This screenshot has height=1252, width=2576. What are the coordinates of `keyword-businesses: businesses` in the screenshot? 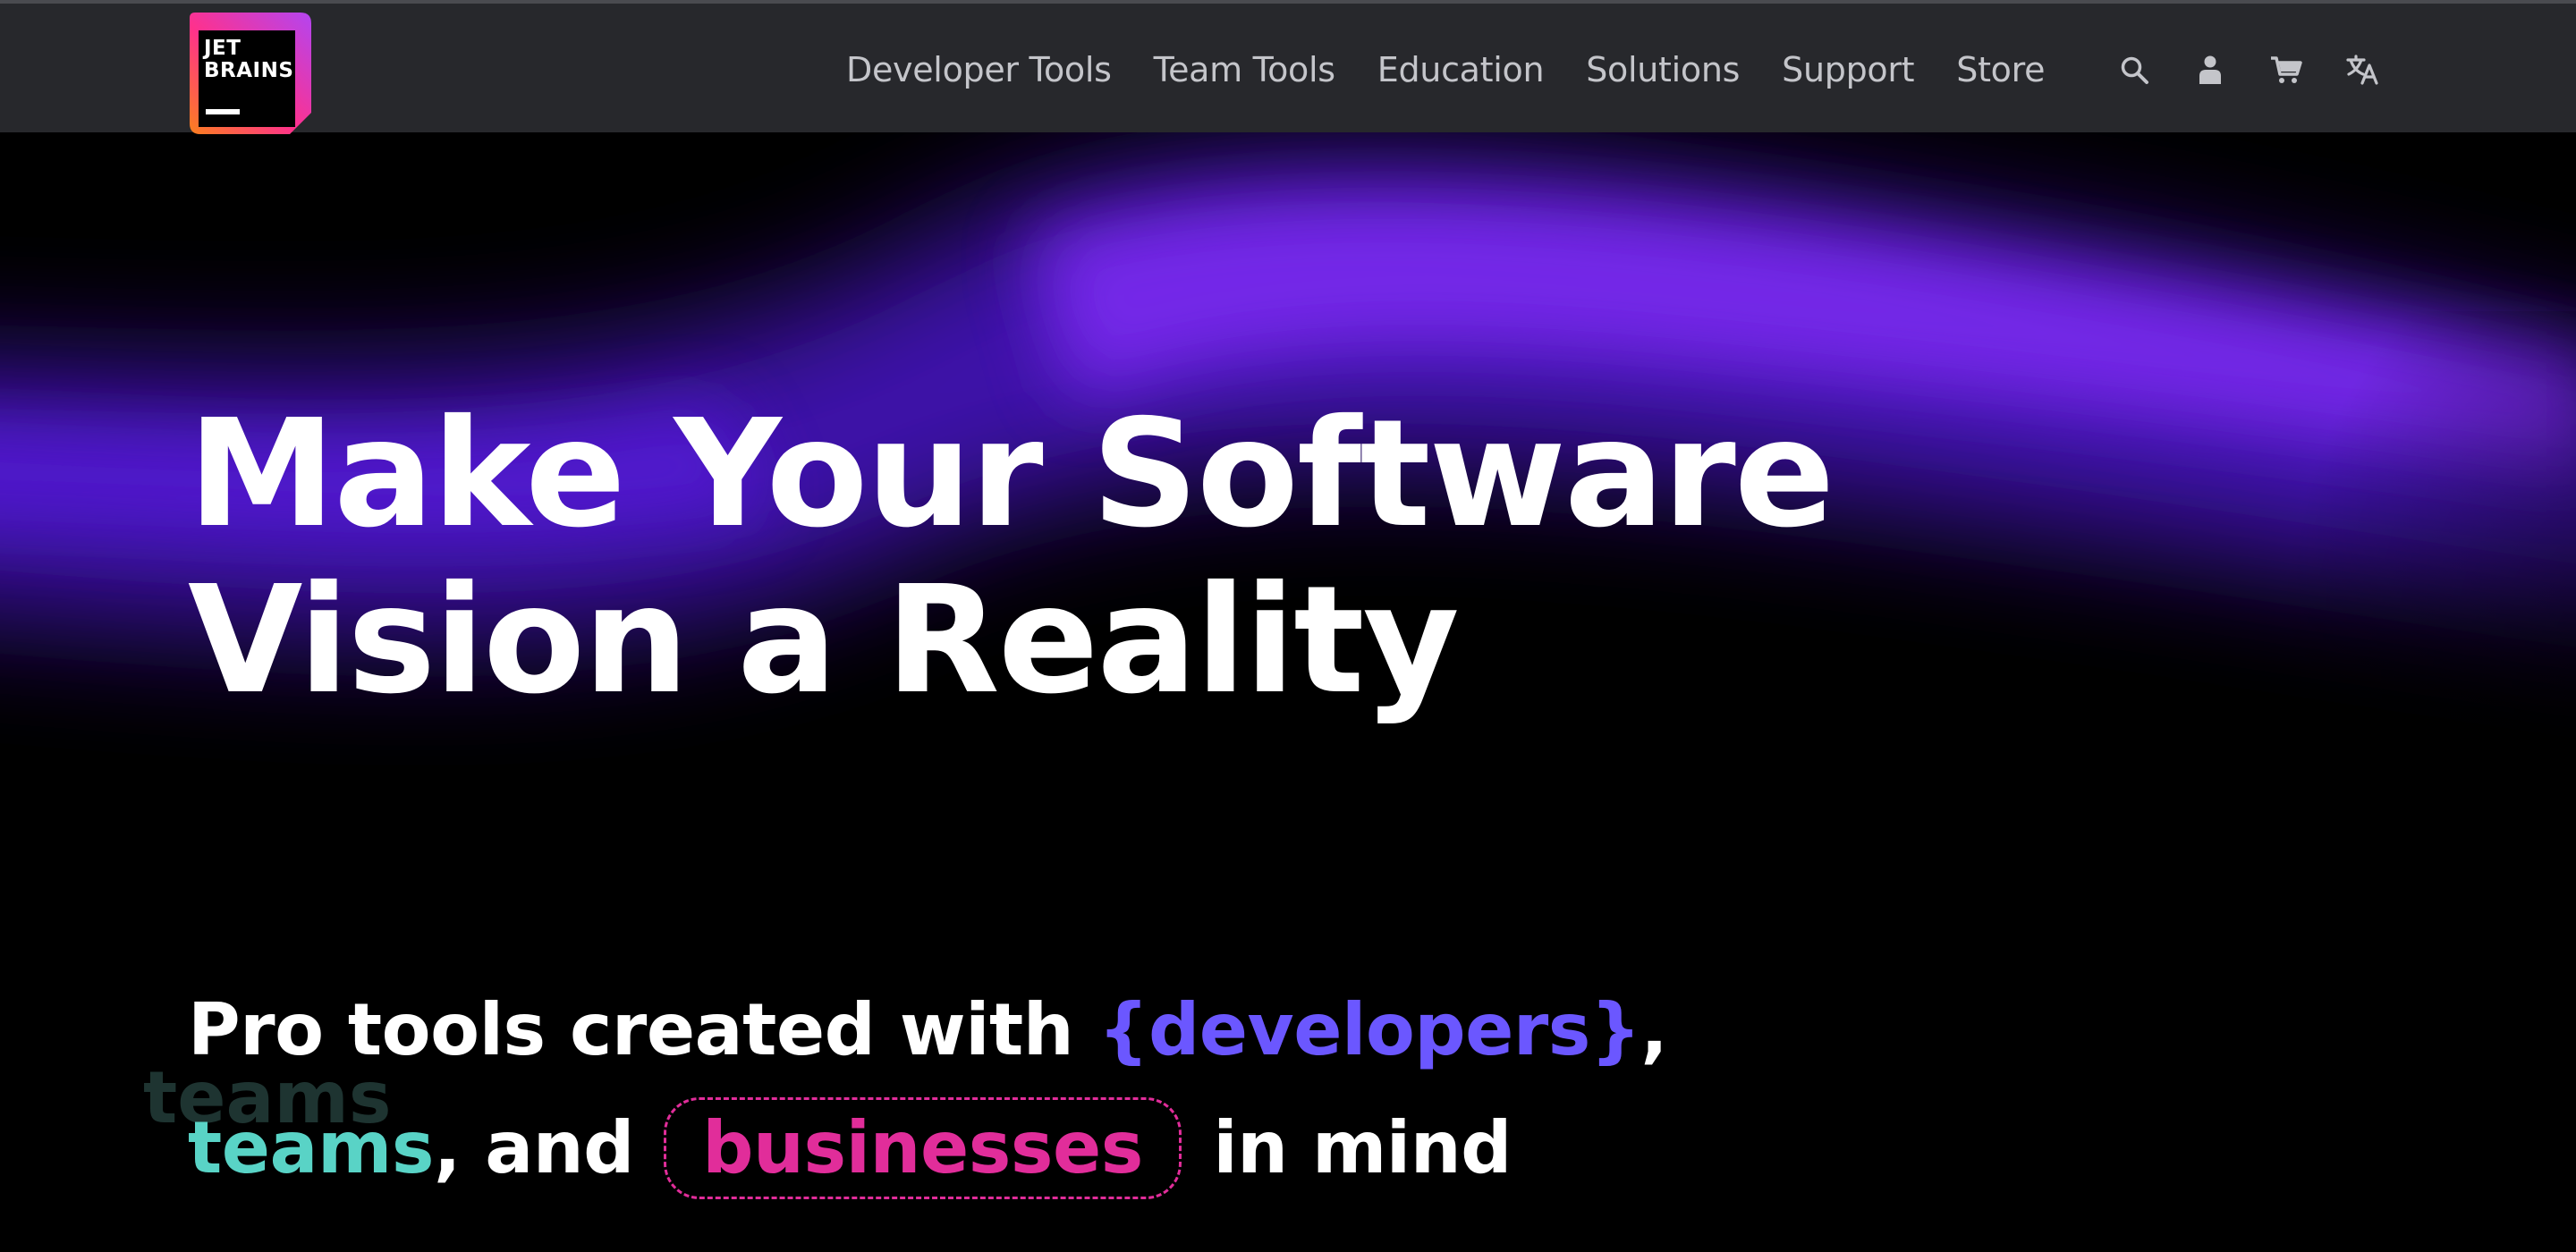 It's located at (923, 1148).